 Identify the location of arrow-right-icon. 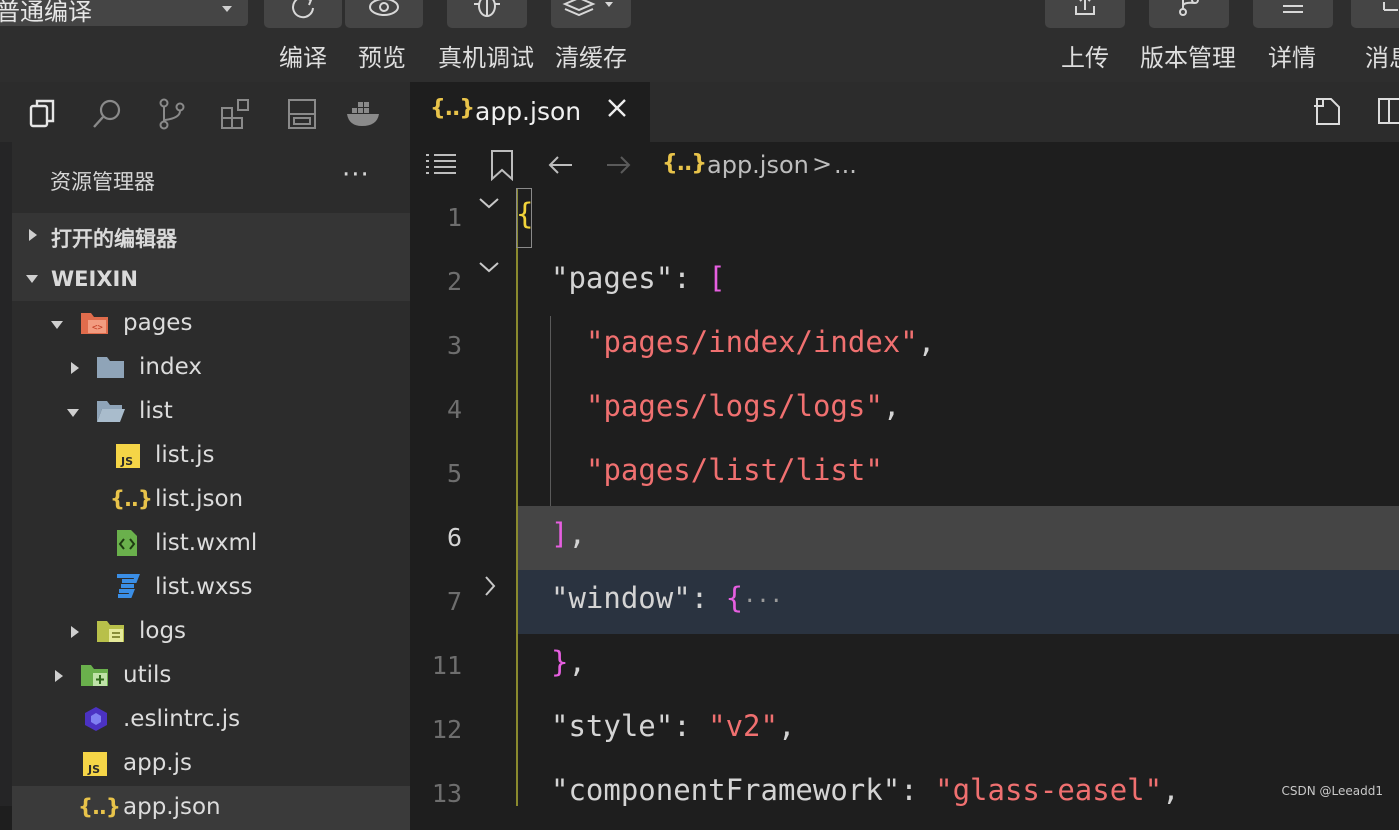
(618, 165).